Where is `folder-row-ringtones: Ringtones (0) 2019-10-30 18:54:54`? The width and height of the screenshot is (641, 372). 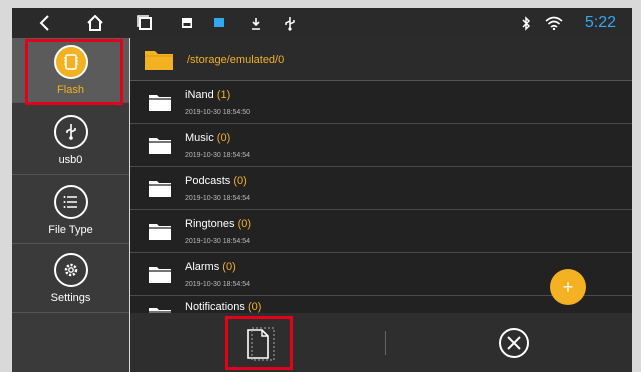 folder-row-ringtones: Ringtones (0) 2019-10-30 18:54:54 is located at coordinates (381, 231).